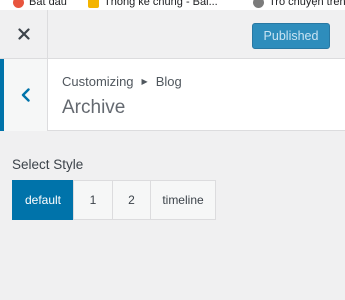 The image size is (345, 300). Describe the element at coordinates (48, 4) in the screenshot. I see `bookmark-label: Bắt đầu` at that location.